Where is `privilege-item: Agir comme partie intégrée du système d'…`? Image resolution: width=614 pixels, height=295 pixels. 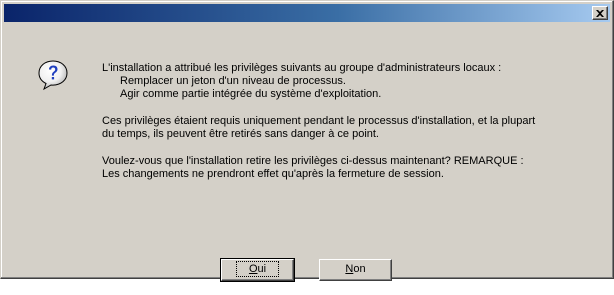 privilege-item: Agir comme partie intégrée du système d'… is located at coordinates (251, 94).